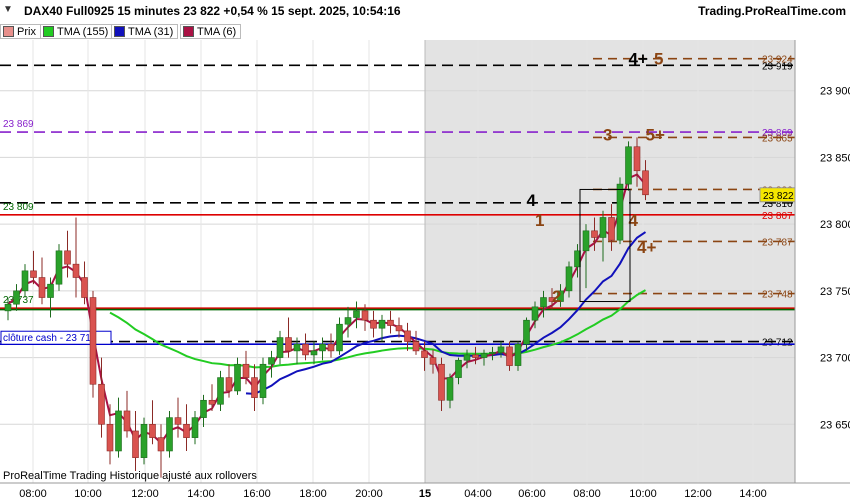  I want to click on x-tick-label: 20:00, so click(369, 494).